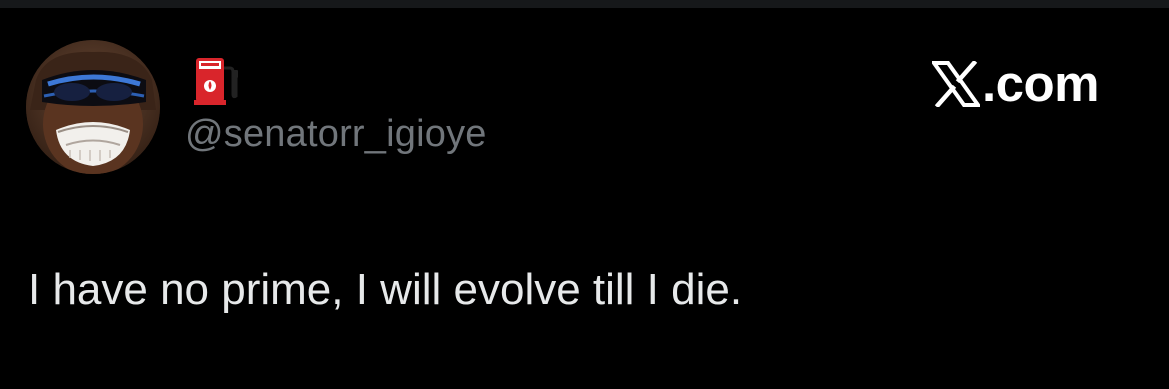  I want to click on avatar, so click(93, 107).